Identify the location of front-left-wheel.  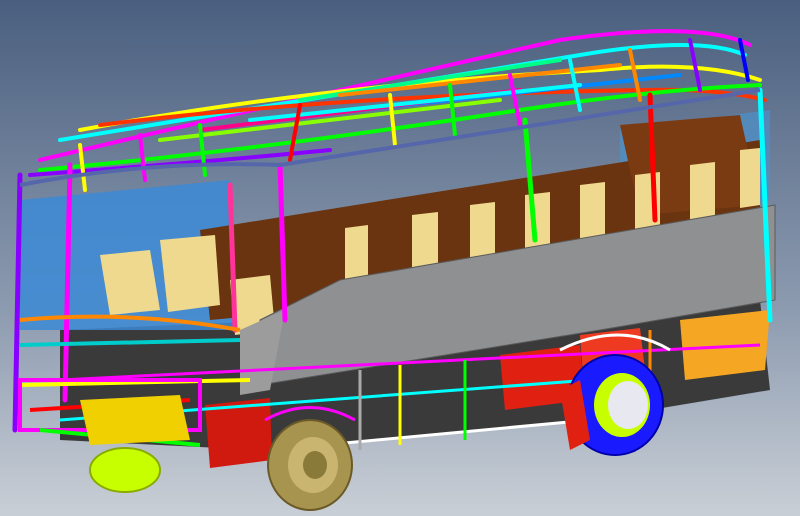
(125, 470).